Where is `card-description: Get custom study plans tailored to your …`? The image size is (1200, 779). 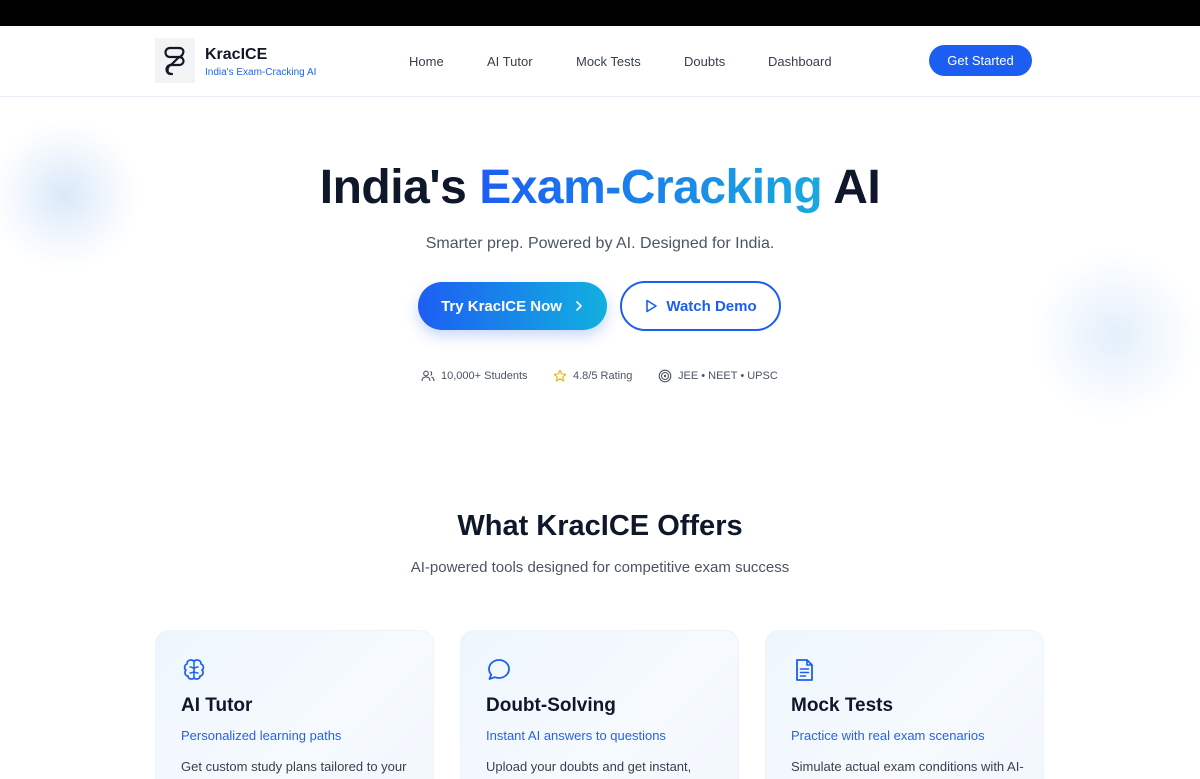 card-description: Get custom study plans tailored to your … is located at coordinates (294, 766).